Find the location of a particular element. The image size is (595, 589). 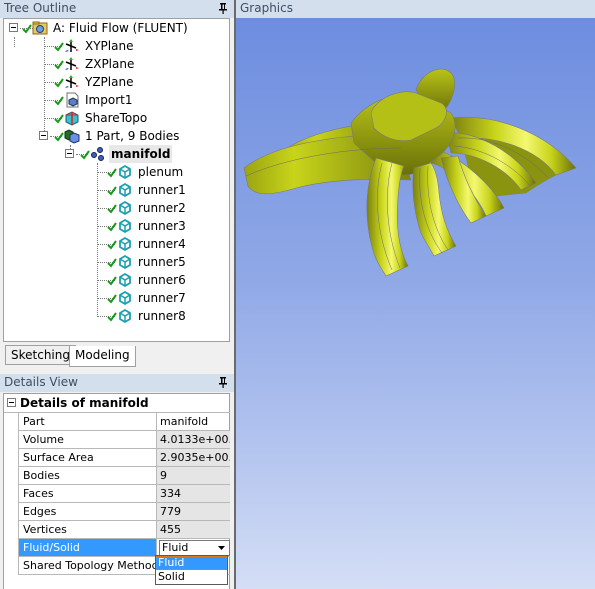

graphics-title: Graphics is located at coordinates (266, 8).